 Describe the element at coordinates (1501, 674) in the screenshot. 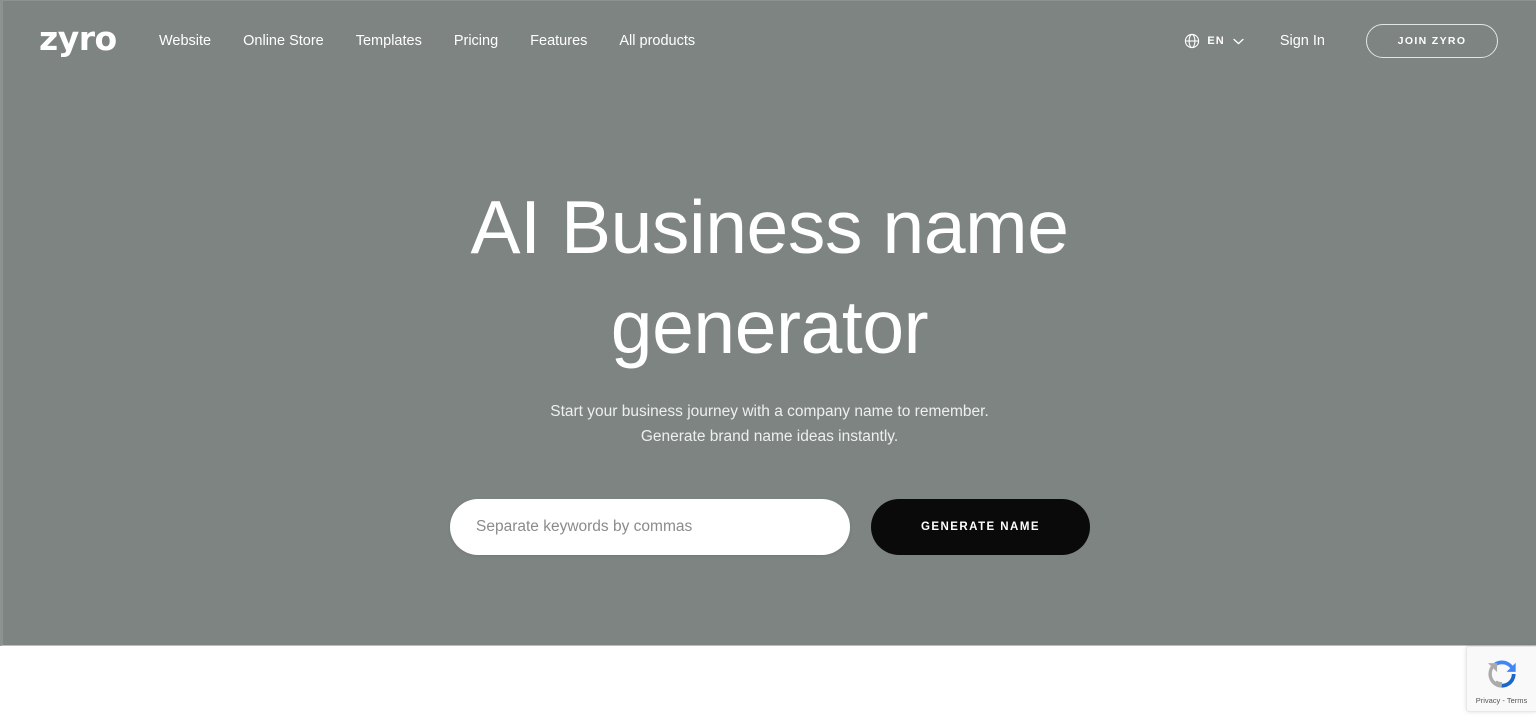

I see `recaptcha-icon` at that location.